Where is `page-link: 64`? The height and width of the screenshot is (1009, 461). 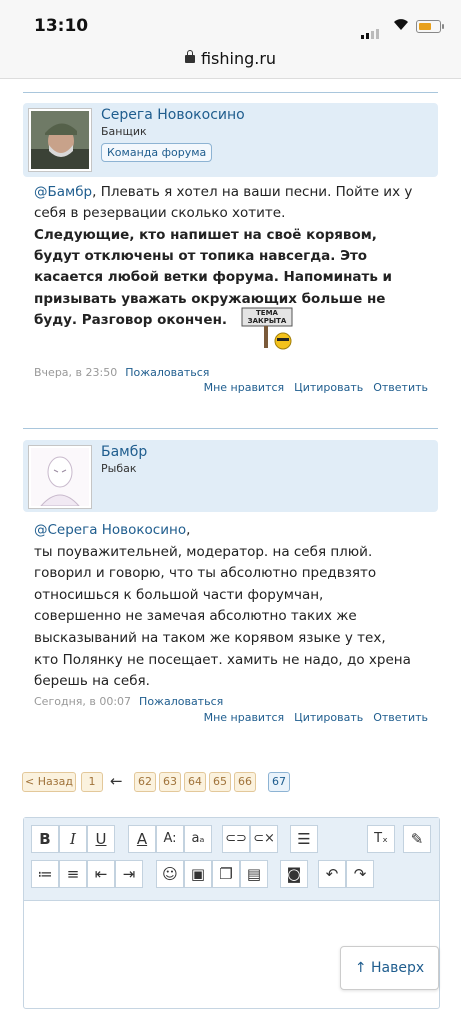 page-link: 64 is located at coordinates (195, 782).